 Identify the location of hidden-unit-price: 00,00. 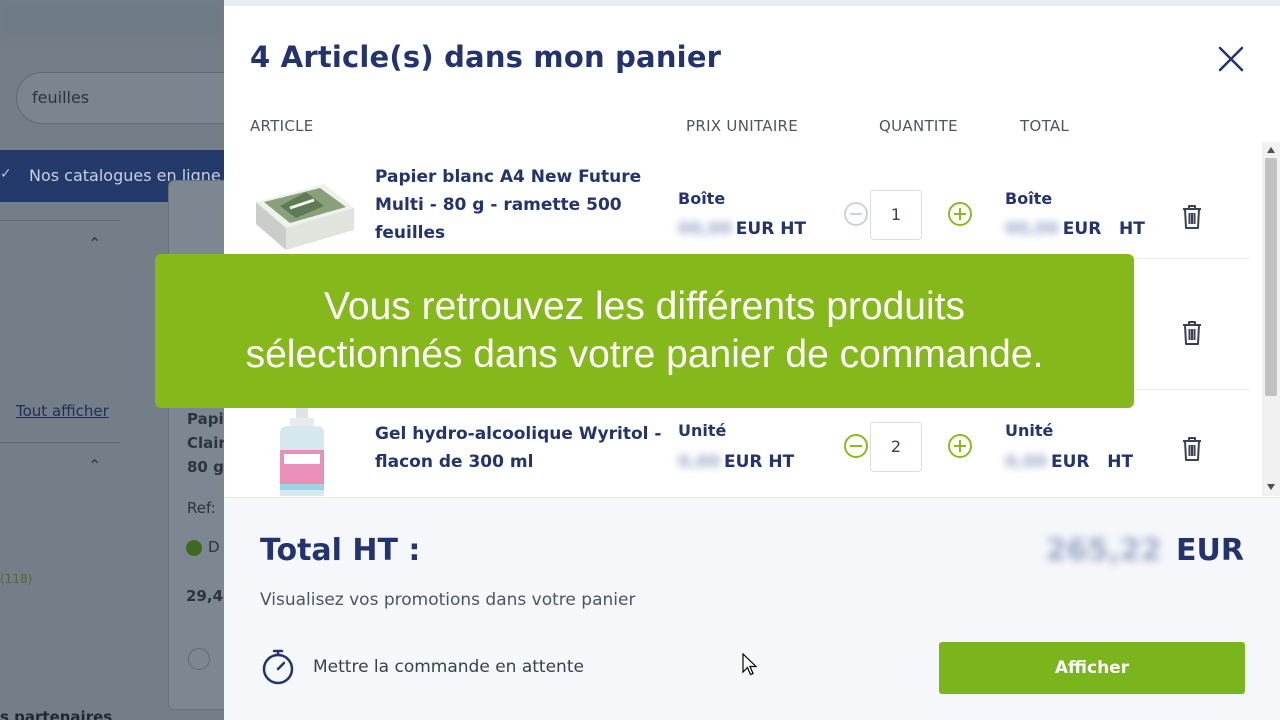
(705, 229).